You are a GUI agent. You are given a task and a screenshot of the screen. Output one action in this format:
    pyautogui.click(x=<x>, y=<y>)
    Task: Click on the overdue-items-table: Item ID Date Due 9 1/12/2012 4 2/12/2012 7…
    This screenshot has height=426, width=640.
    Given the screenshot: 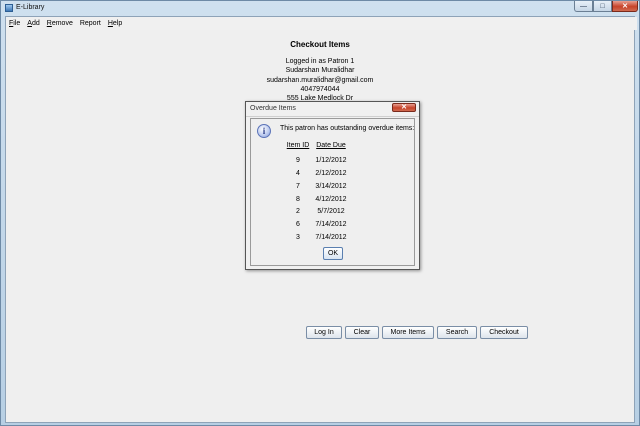 What is the action you would take?
    pyautogui.click(x=318, y=191)
    